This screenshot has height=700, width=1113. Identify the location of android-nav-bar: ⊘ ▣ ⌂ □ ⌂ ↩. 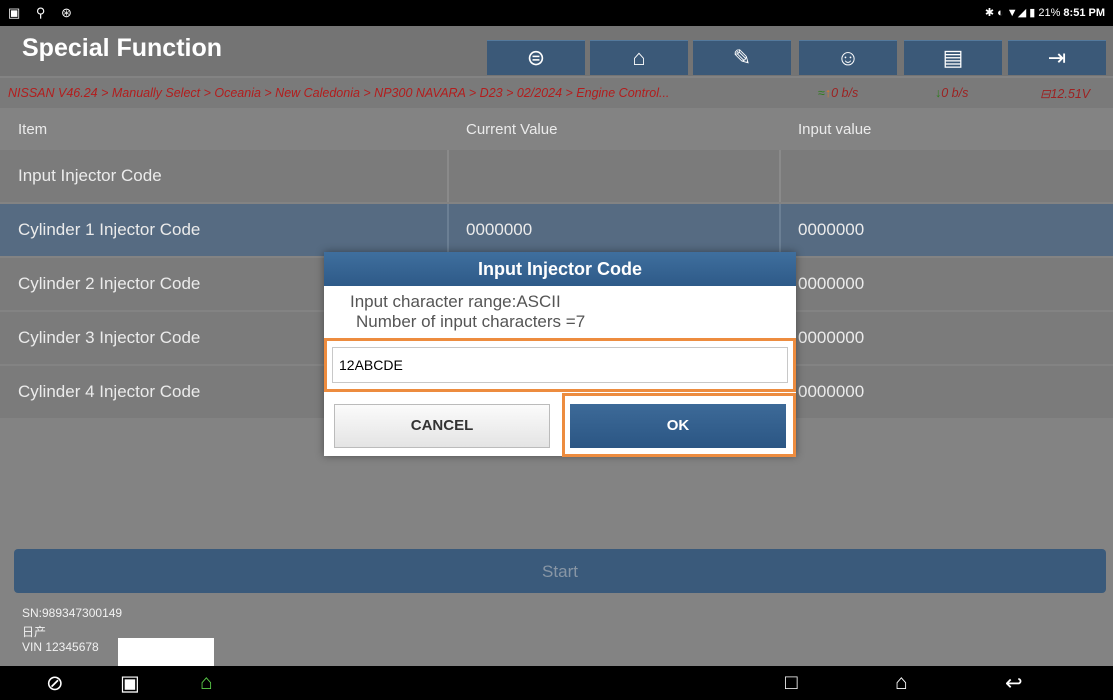
(556, 683).